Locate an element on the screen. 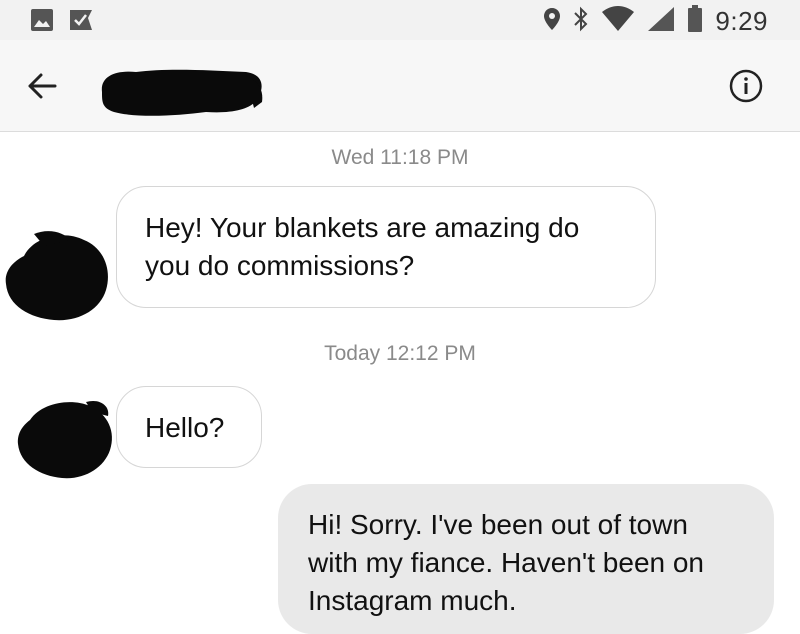  info-button is located at coordinates (746, 88).